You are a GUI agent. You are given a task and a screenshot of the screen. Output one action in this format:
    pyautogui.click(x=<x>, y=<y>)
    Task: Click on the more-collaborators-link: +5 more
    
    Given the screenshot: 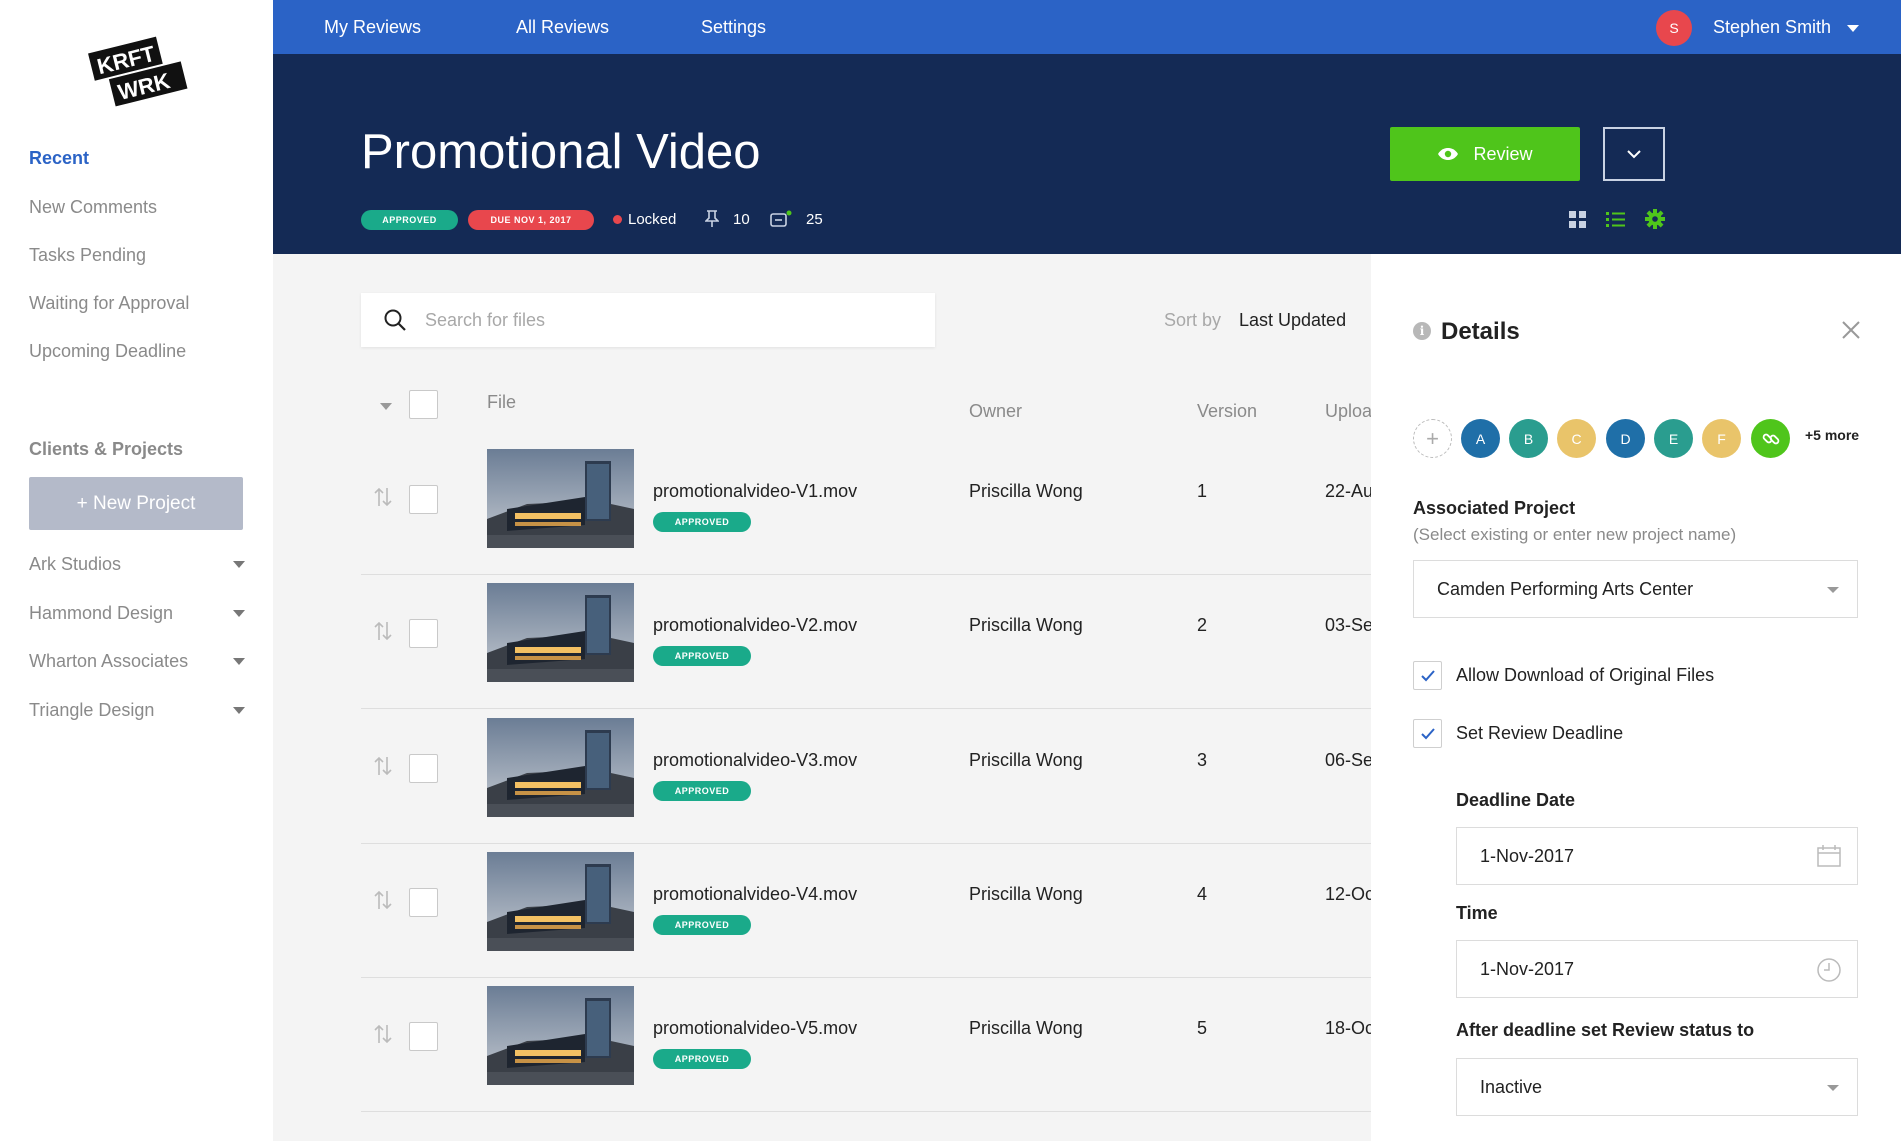 What is the action you would take?
    pyautogui.click(x=1832, y=435)
    